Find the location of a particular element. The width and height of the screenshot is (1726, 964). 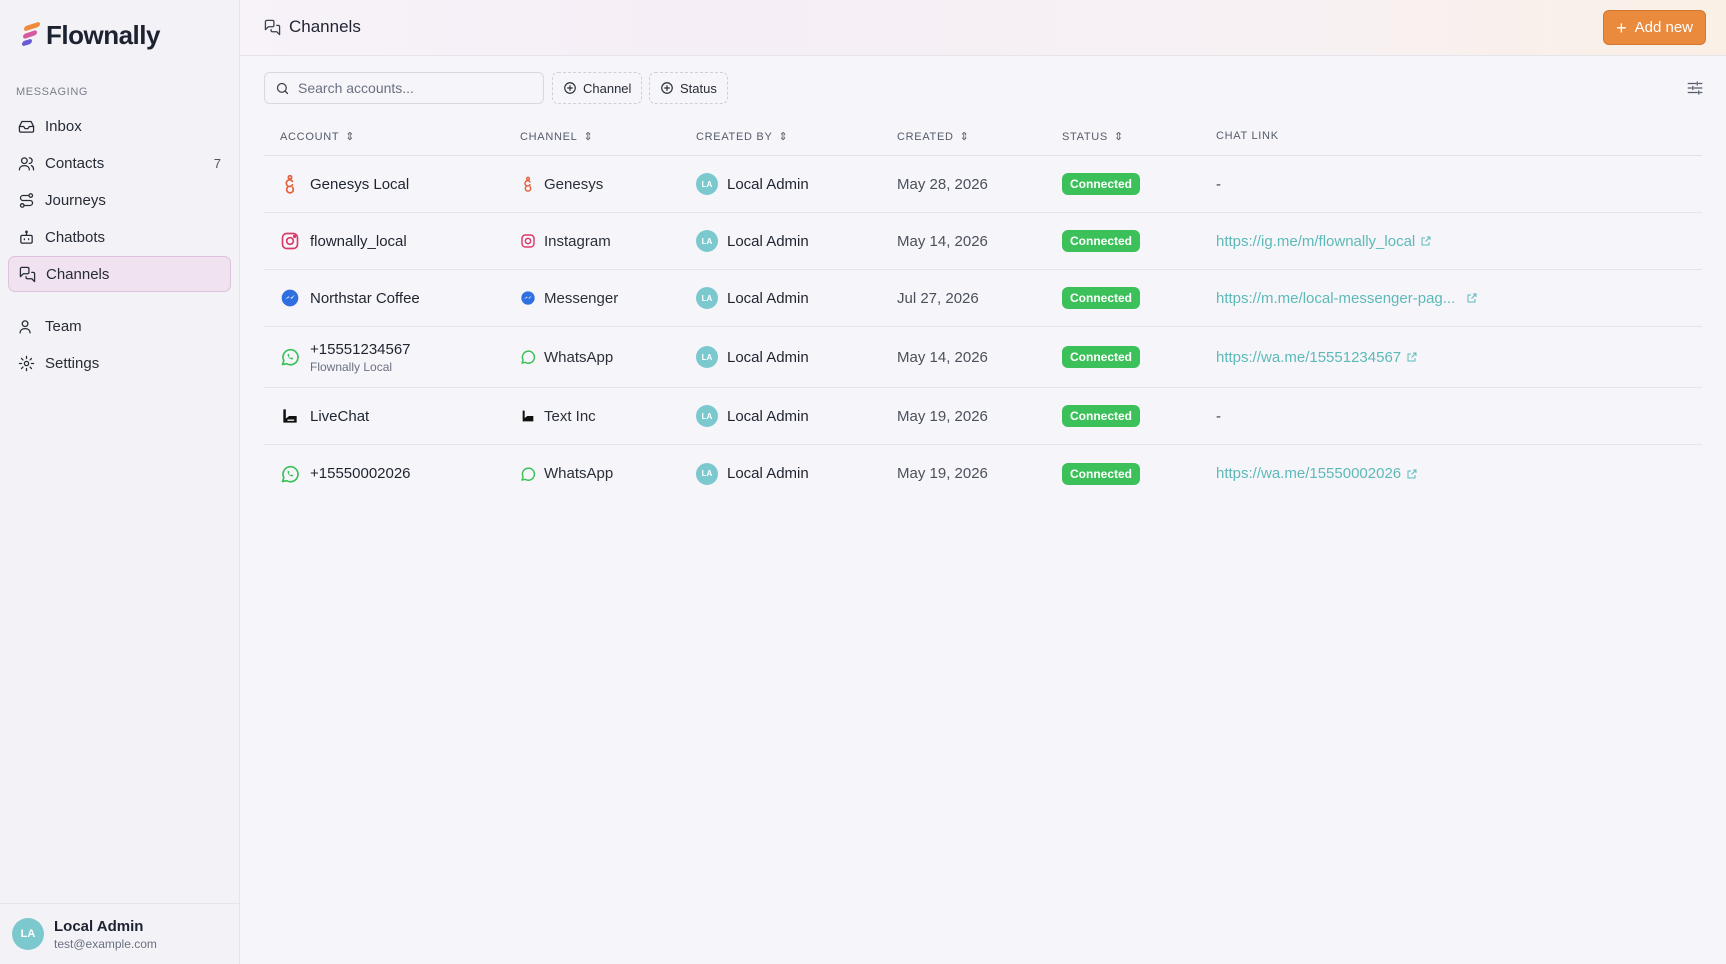

column-header-channel: CHANNEL ⇕ is located at coordinates (556, 137).